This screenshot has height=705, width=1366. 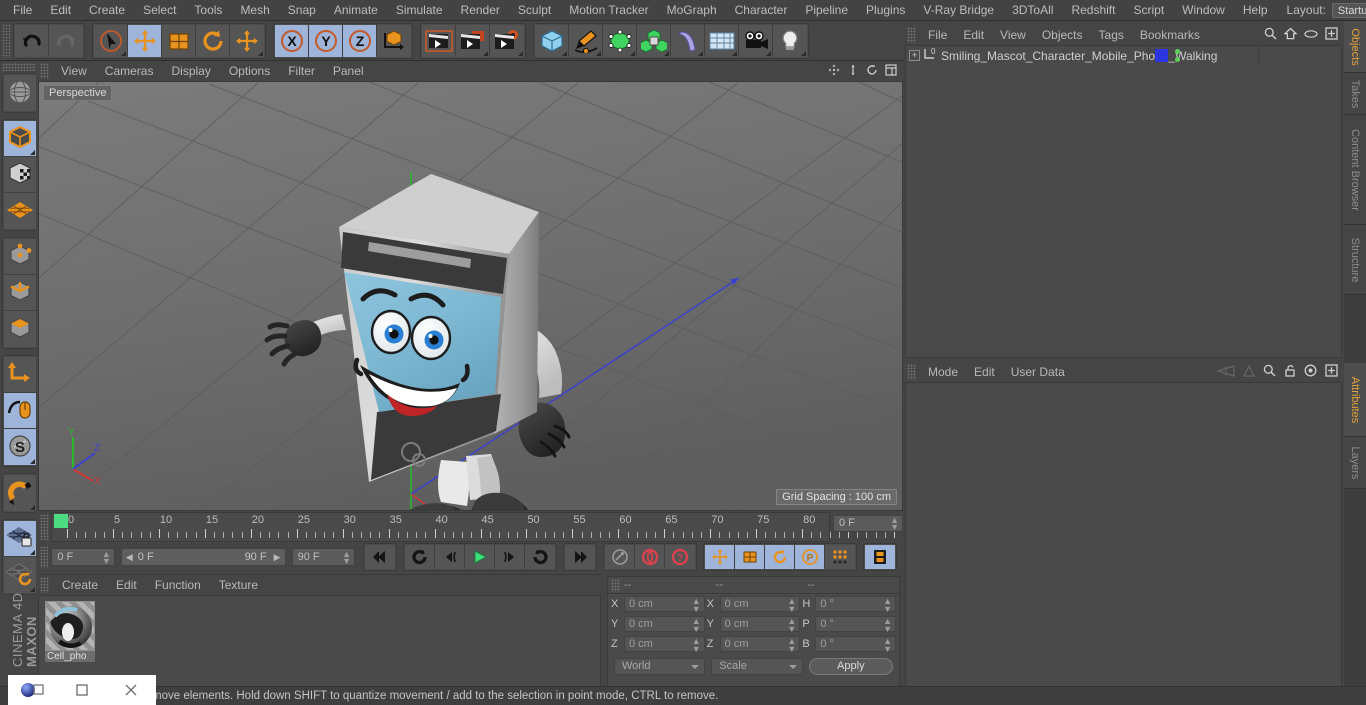 I want to click on menu-item-help: Help, so click(x=1255, y=10).